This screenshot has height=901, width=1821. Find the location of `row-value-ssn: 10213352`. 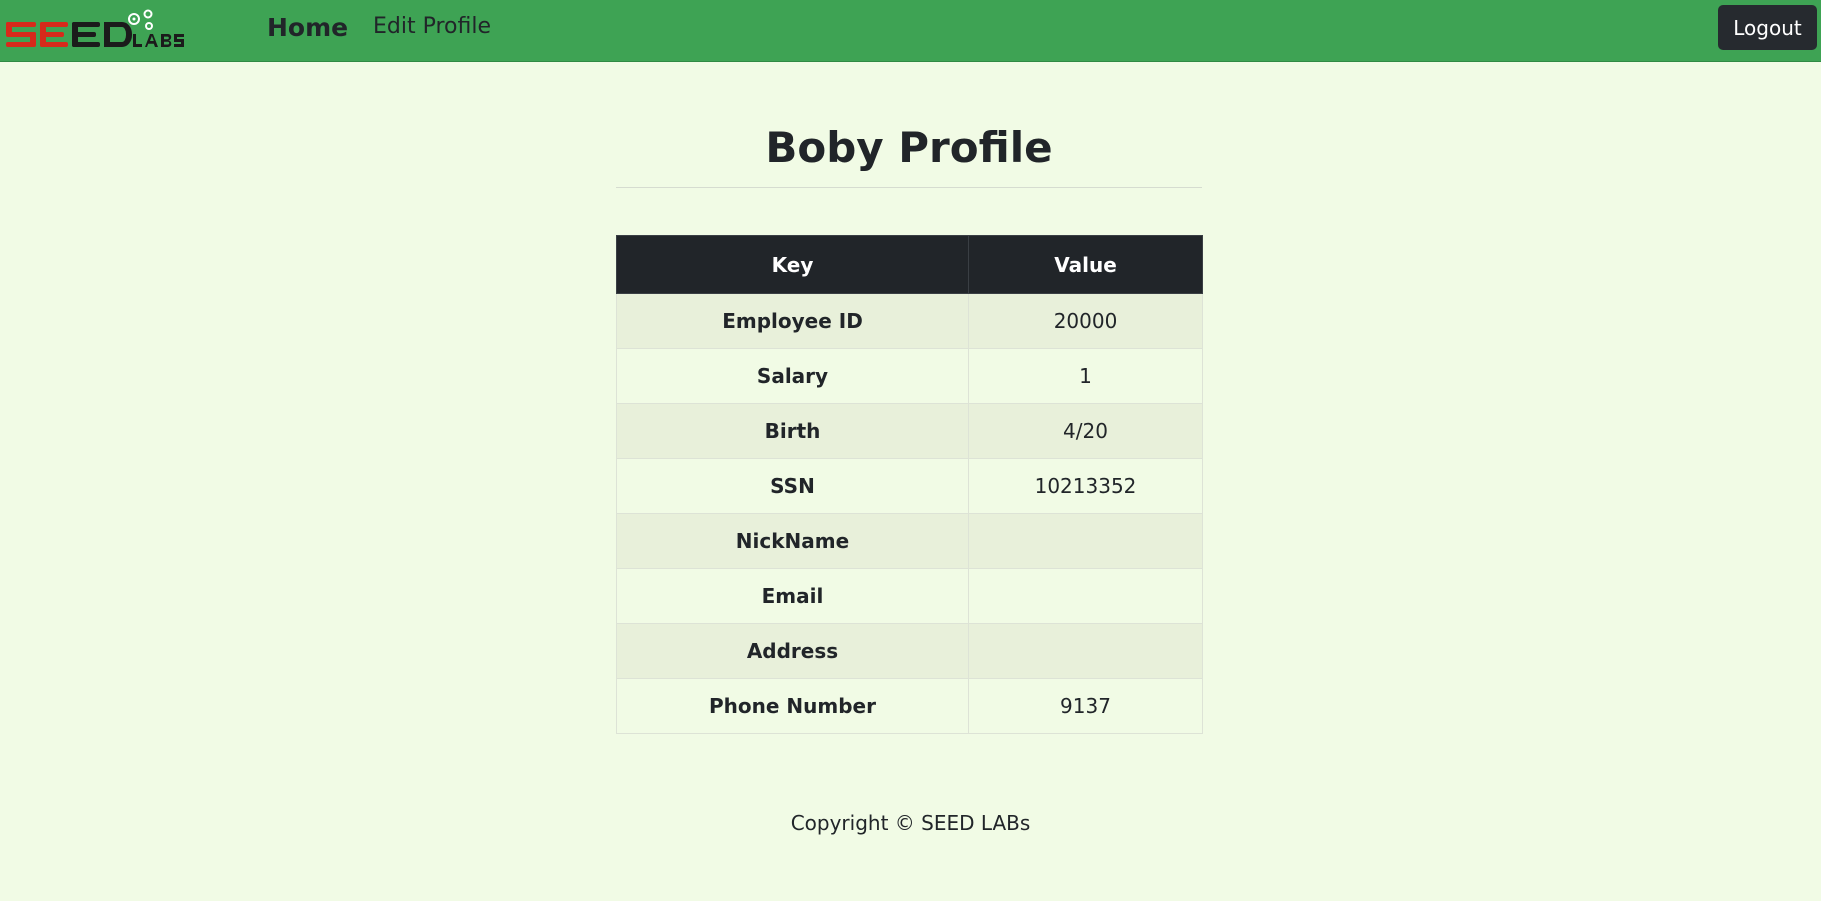

row-value-ssn: 10213352 is located at coordinates (1085, 486).